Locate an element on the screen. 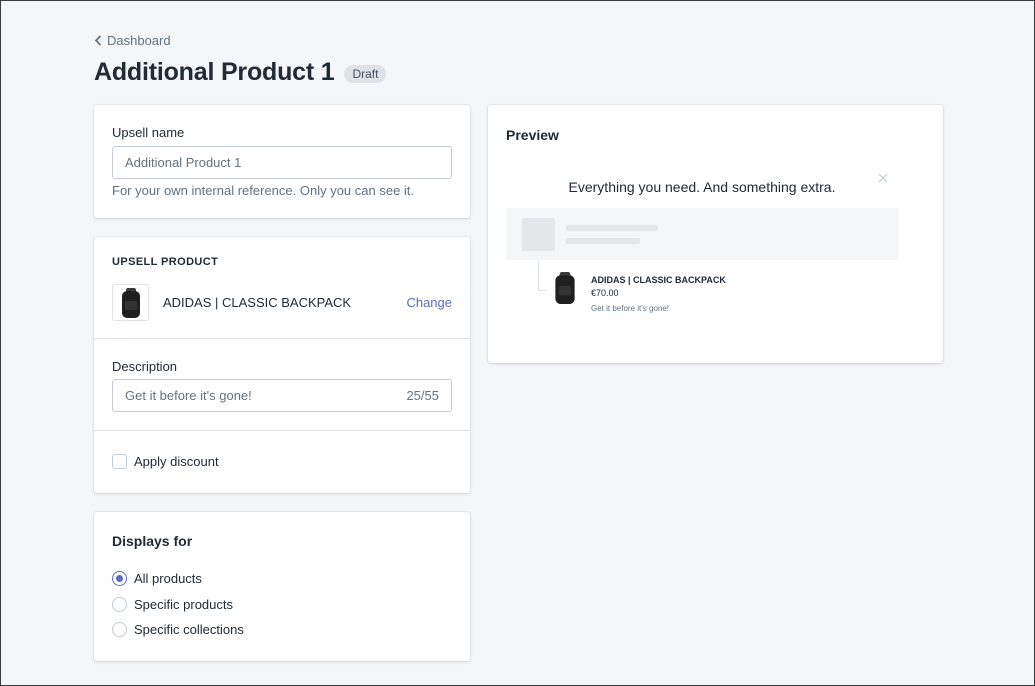 The height and width of the screenshot is (686, 1035). close-icon is located at coordinates (883, 178).